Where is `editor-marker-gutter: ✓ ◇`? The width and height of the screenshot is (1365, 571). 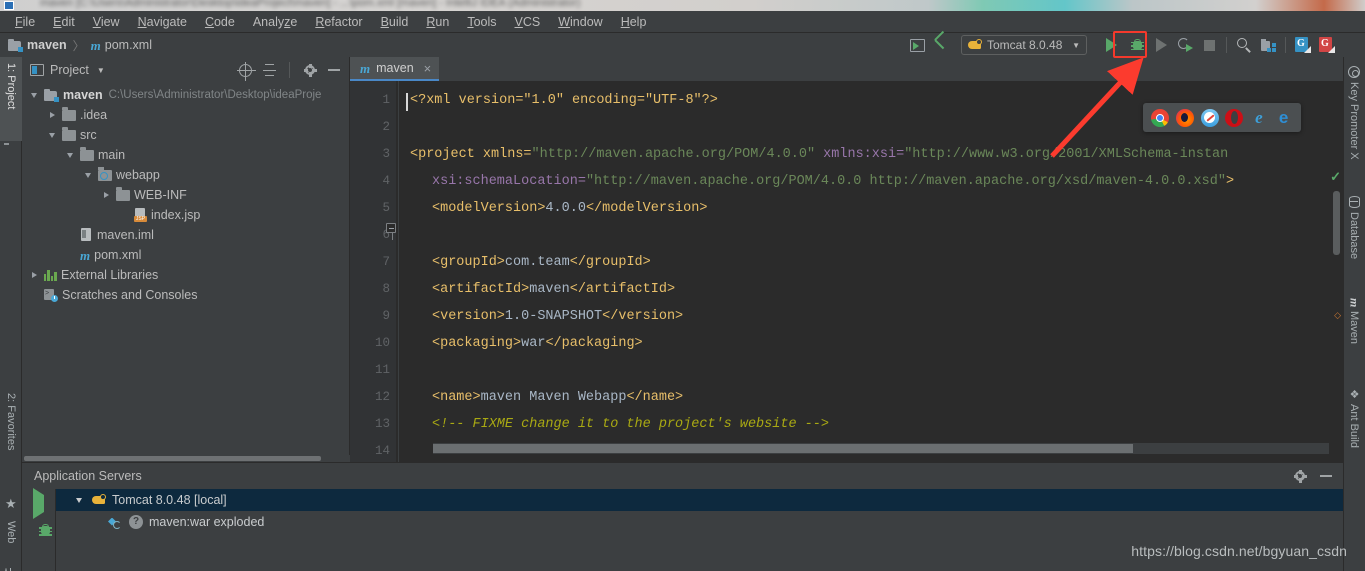
editor-marker-gutter: ✓ ◇ is located at coordinates (1336, 283).